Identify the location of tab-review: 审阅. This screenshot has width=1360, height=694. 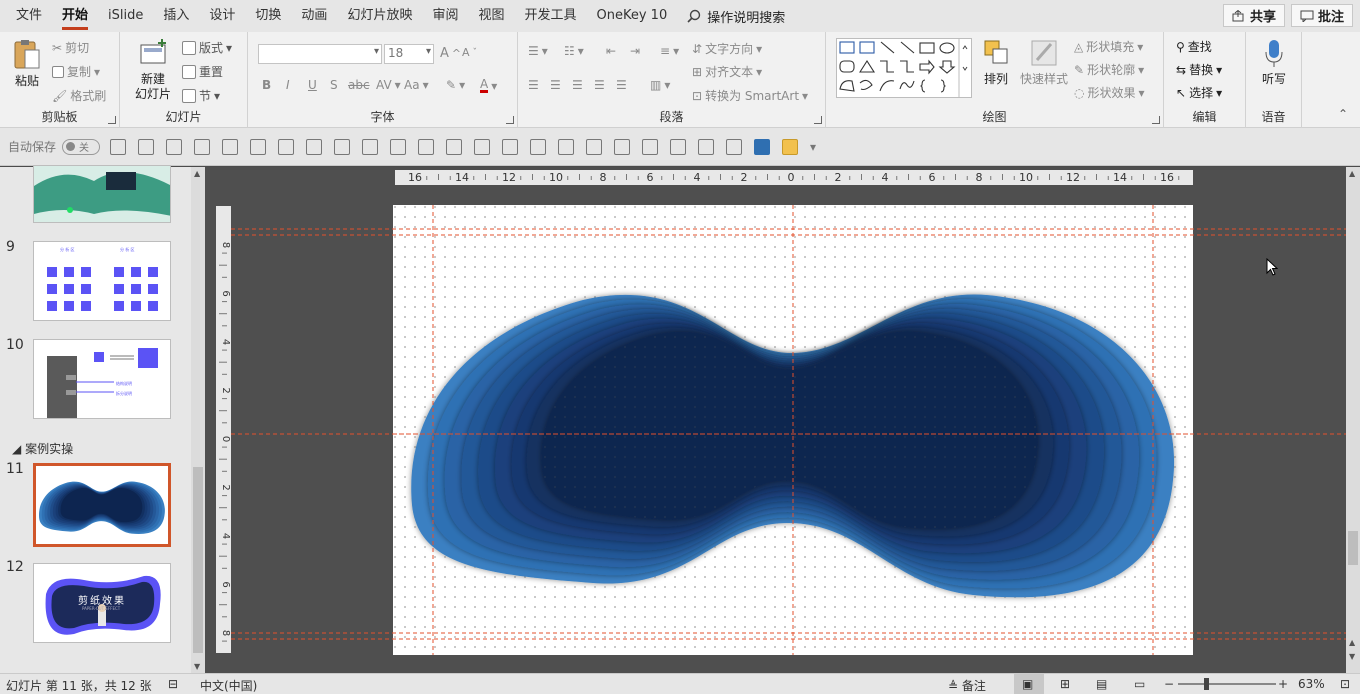
(445, 16).